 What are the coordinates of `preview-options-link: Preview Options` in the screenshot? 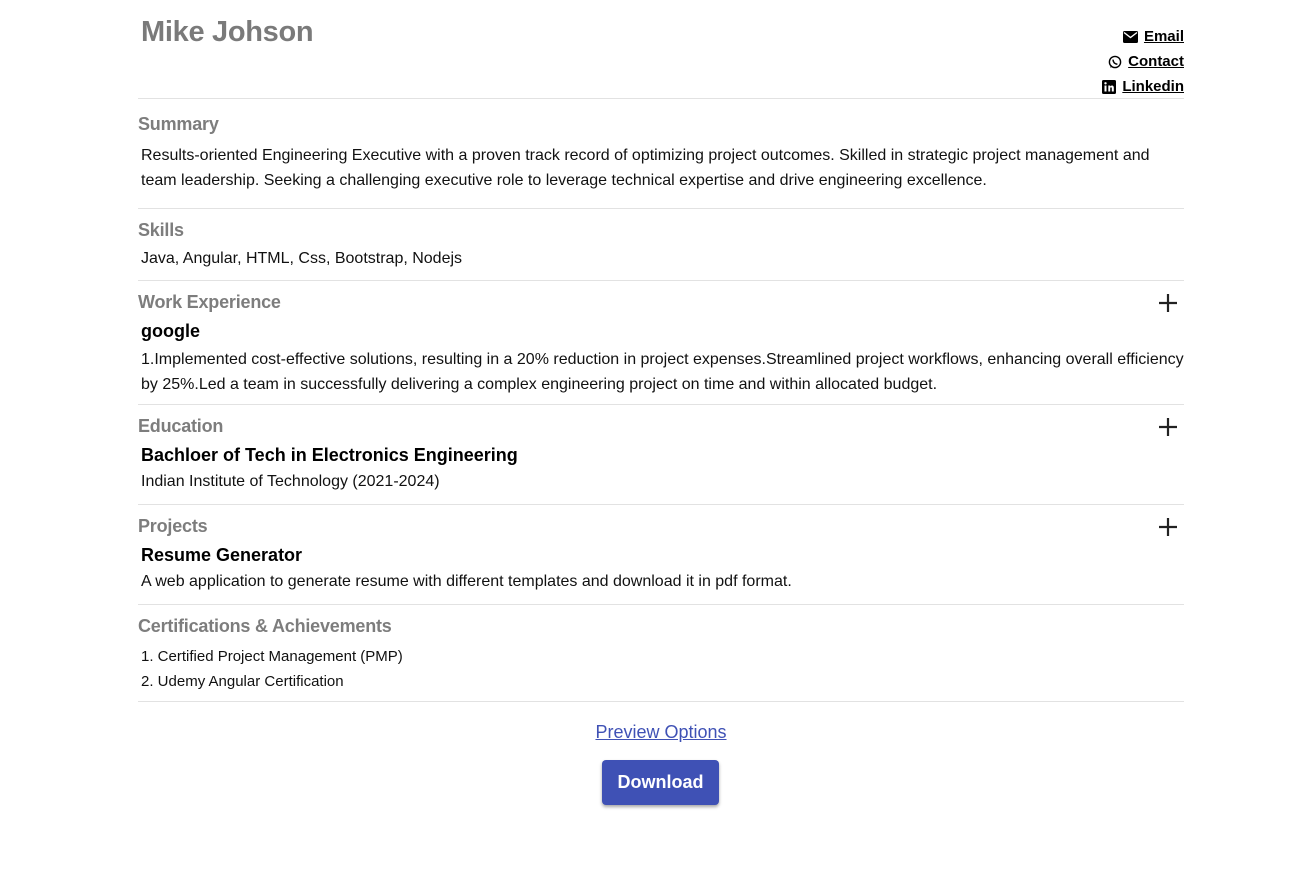 It's located at (660, 732).